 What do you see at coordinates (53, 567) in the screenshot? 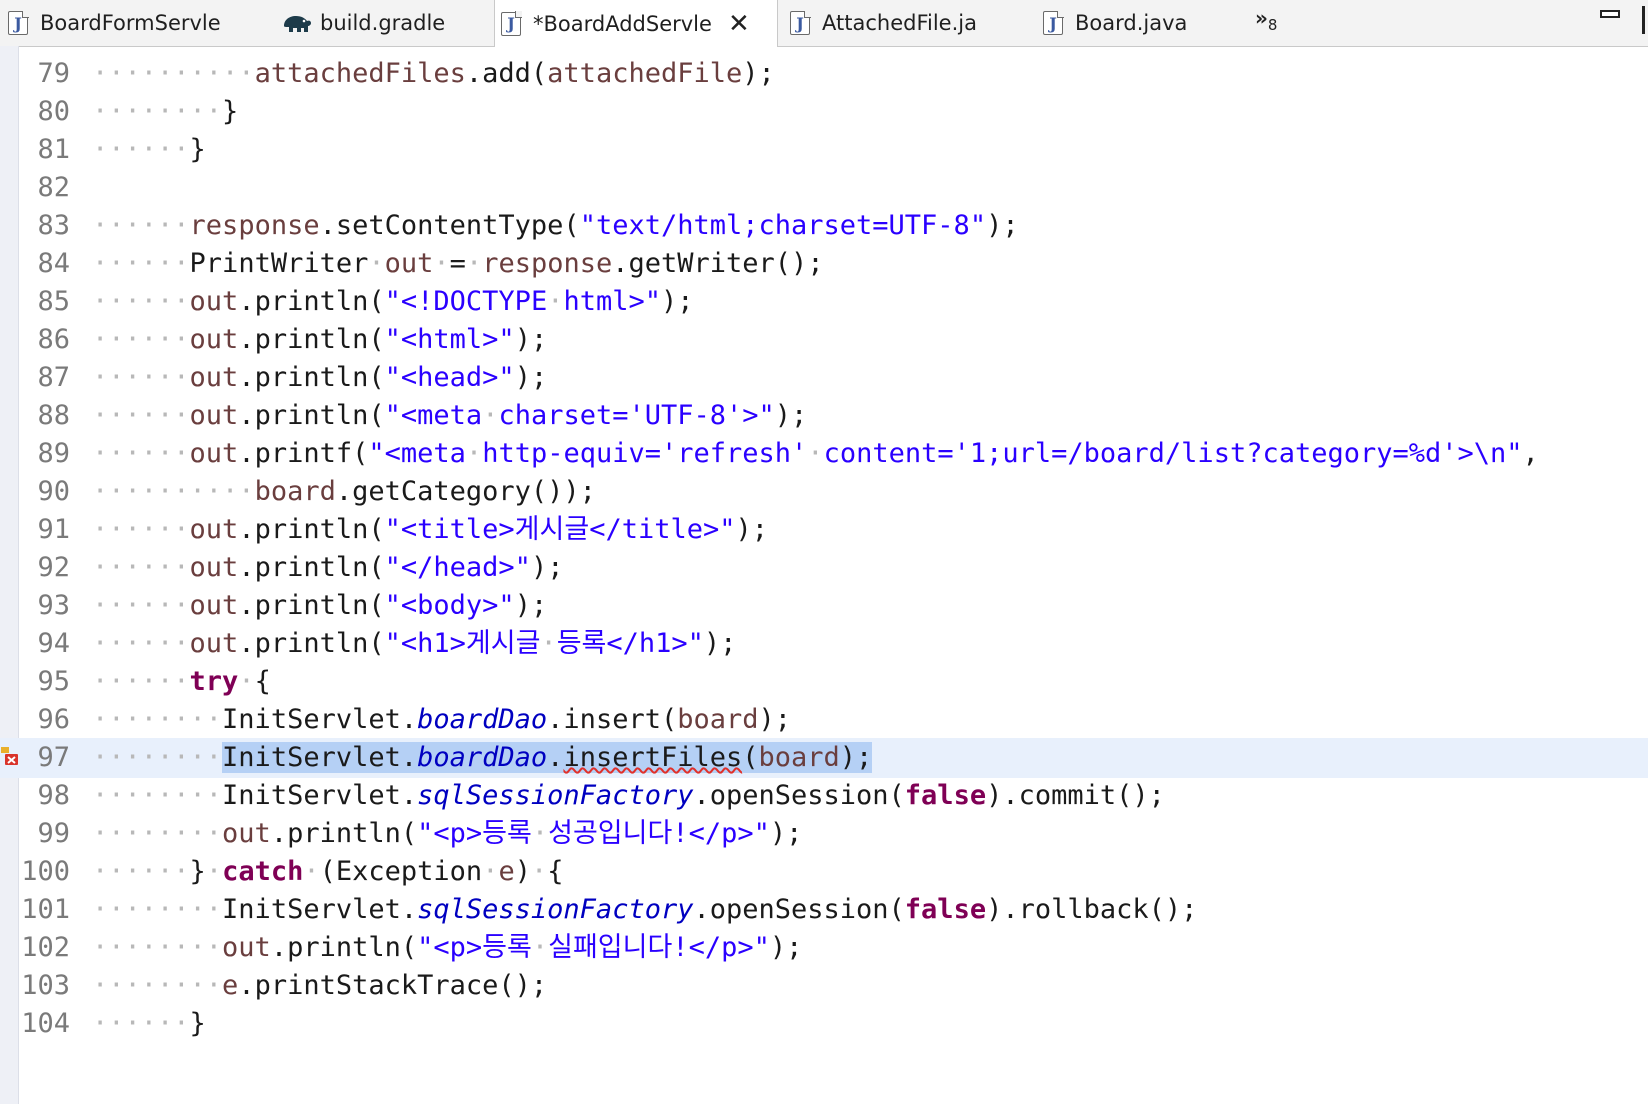
I see `line-number: 92` at bounding box center [53, 567].